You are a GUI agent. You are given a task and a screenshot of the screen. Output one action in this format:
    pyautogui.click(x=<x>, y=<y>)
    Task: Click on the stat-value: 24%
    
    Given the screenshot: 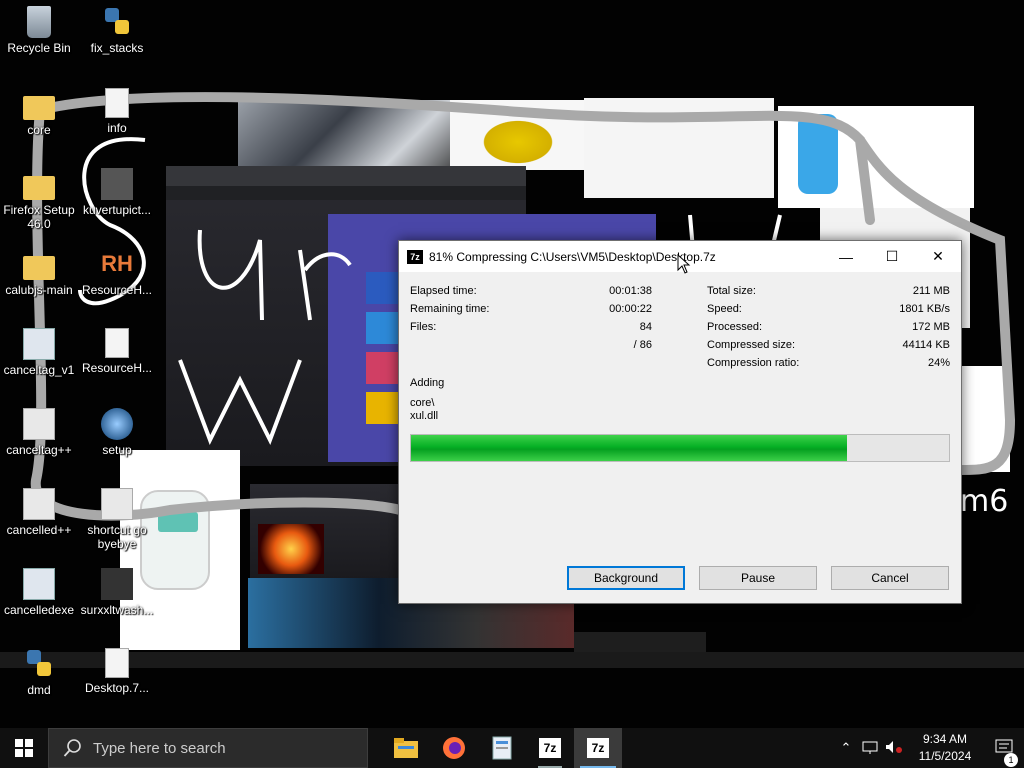 What is the action you would take?
    pyautogui.click(x=938, y=363)
    